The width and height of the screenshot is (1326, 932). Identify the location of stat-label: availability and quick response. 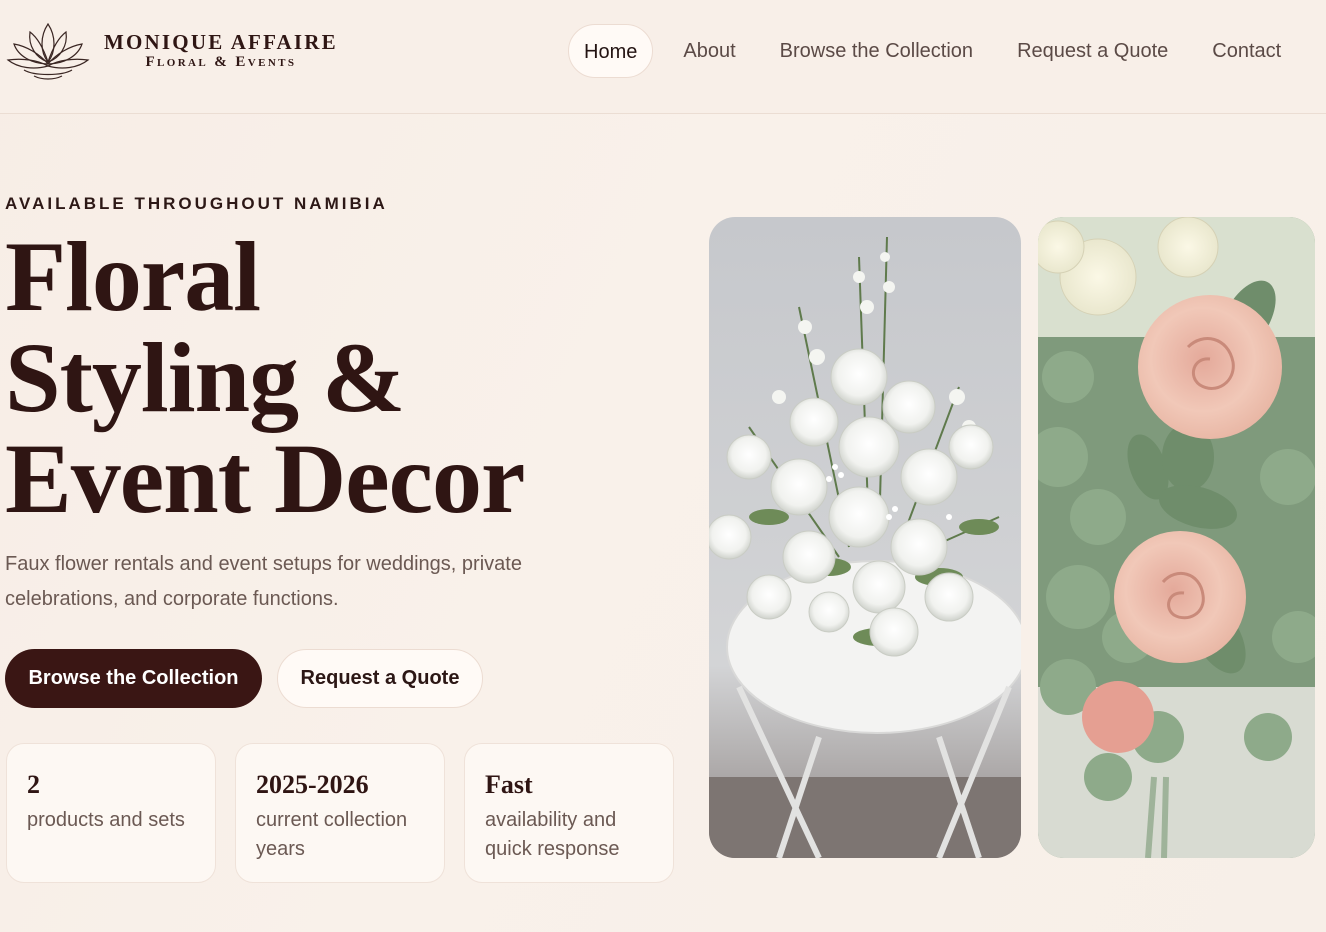
(552, 834).